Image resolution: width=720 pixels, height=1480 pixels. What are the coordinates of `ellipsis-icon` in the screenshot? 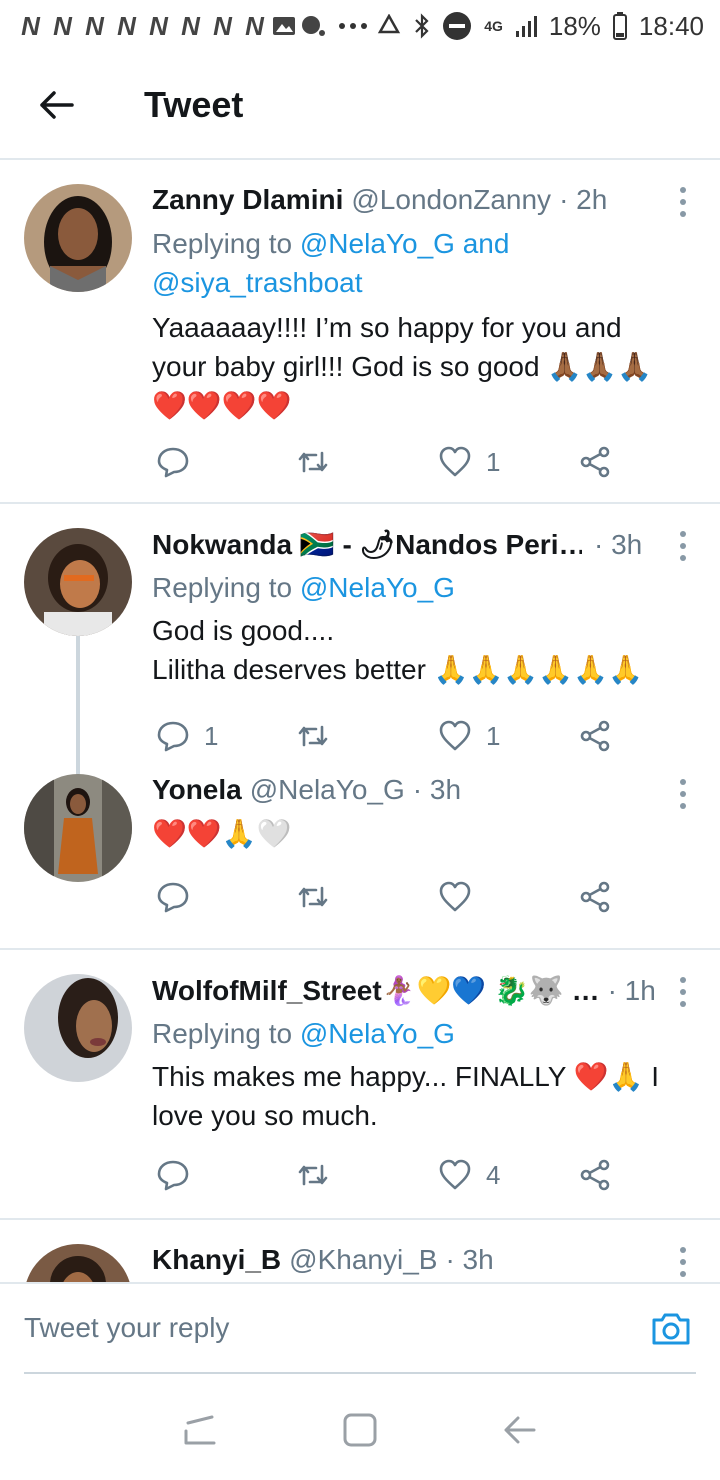 It's located at (353, 26).